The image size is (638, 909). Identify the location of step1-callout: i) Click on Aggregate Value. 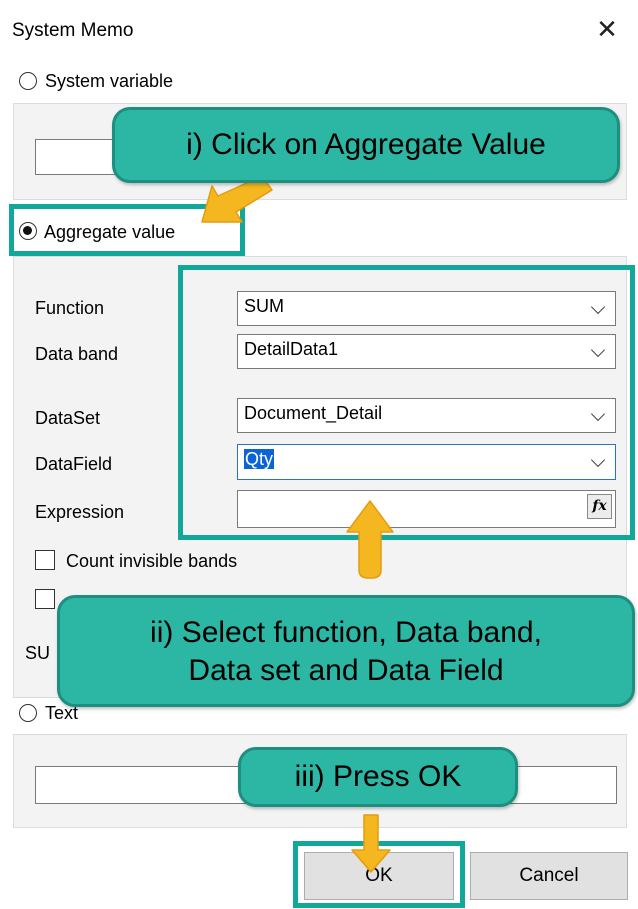
(366, 145).